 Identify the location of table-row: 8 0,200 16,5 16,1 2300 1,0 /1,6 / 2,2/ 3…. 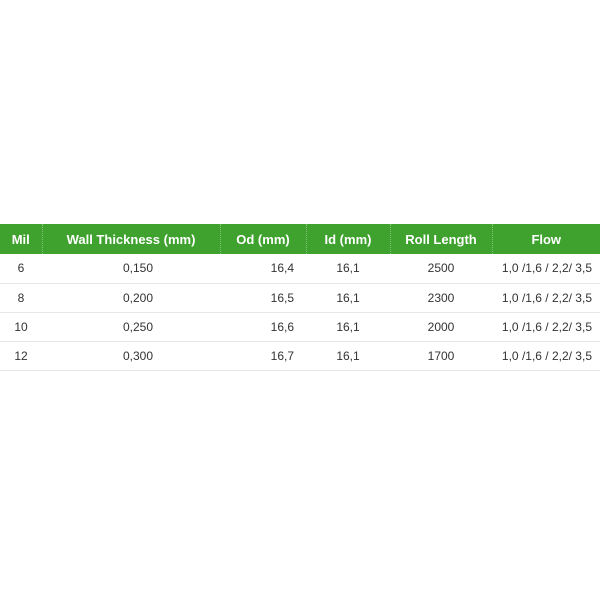
(300, 297).